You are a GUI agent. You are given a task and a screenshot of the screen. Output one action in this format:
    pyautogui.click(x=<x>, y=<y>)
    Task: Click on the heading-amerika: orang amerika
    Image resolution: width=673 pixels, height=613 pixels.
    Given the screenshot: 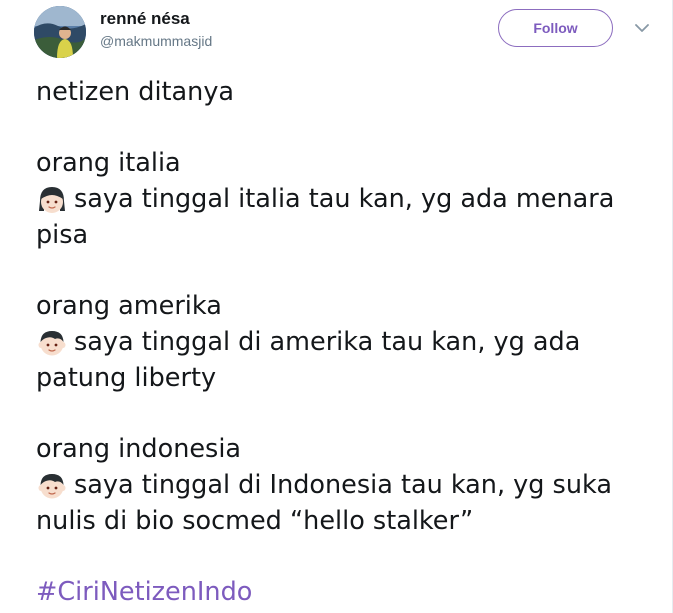 What is the action you would take?
    pyautogui.click(x=129, y=306)
    